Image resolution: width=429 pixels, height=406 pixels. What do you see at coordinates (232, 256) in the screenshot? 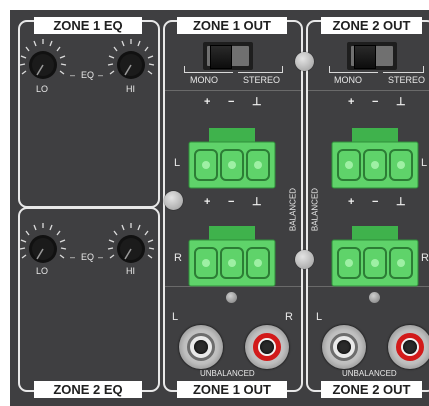
I see `zone1-right-balanced-terminal` at bounding box center [232, 256].